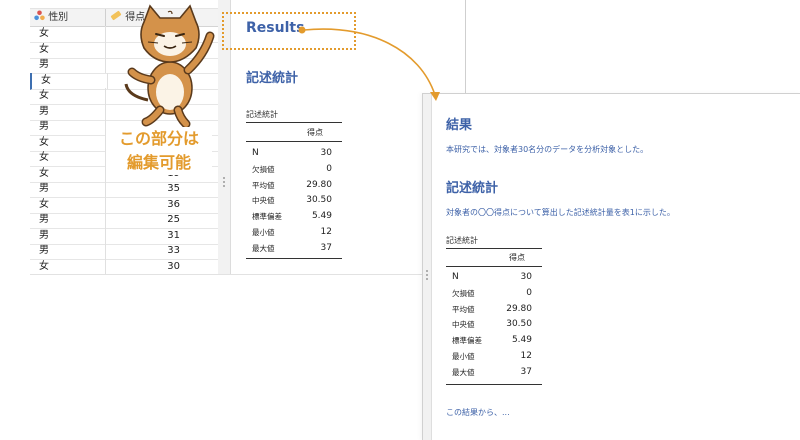 The width and height of the screenshot is (800, 440). I want to click on editable-annotation-label: この部分は 編集可能, so click(159, 151).